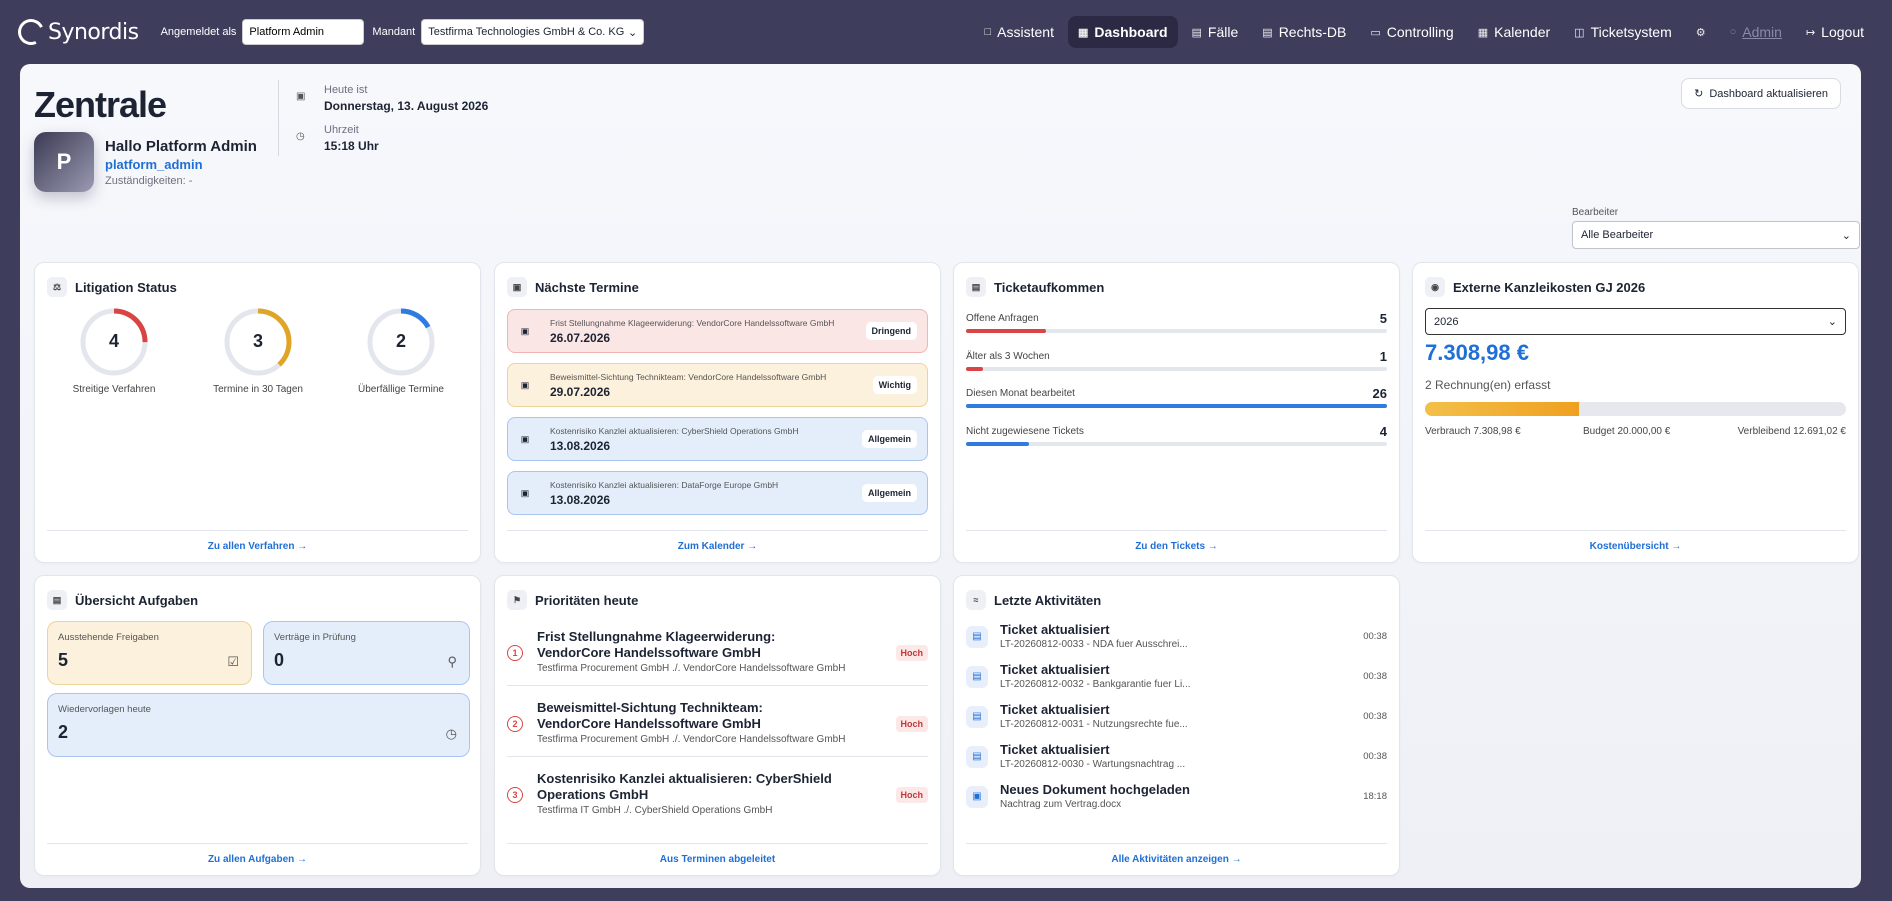 Image resolution: width=1892 pixels, height=901 pixels. What do you see at coordinates (366, 653) in the screenshot?
I see `contracts-in-review-tile: Verträge in Prüfung 0 ⚲` at bounding box center [366, 653].